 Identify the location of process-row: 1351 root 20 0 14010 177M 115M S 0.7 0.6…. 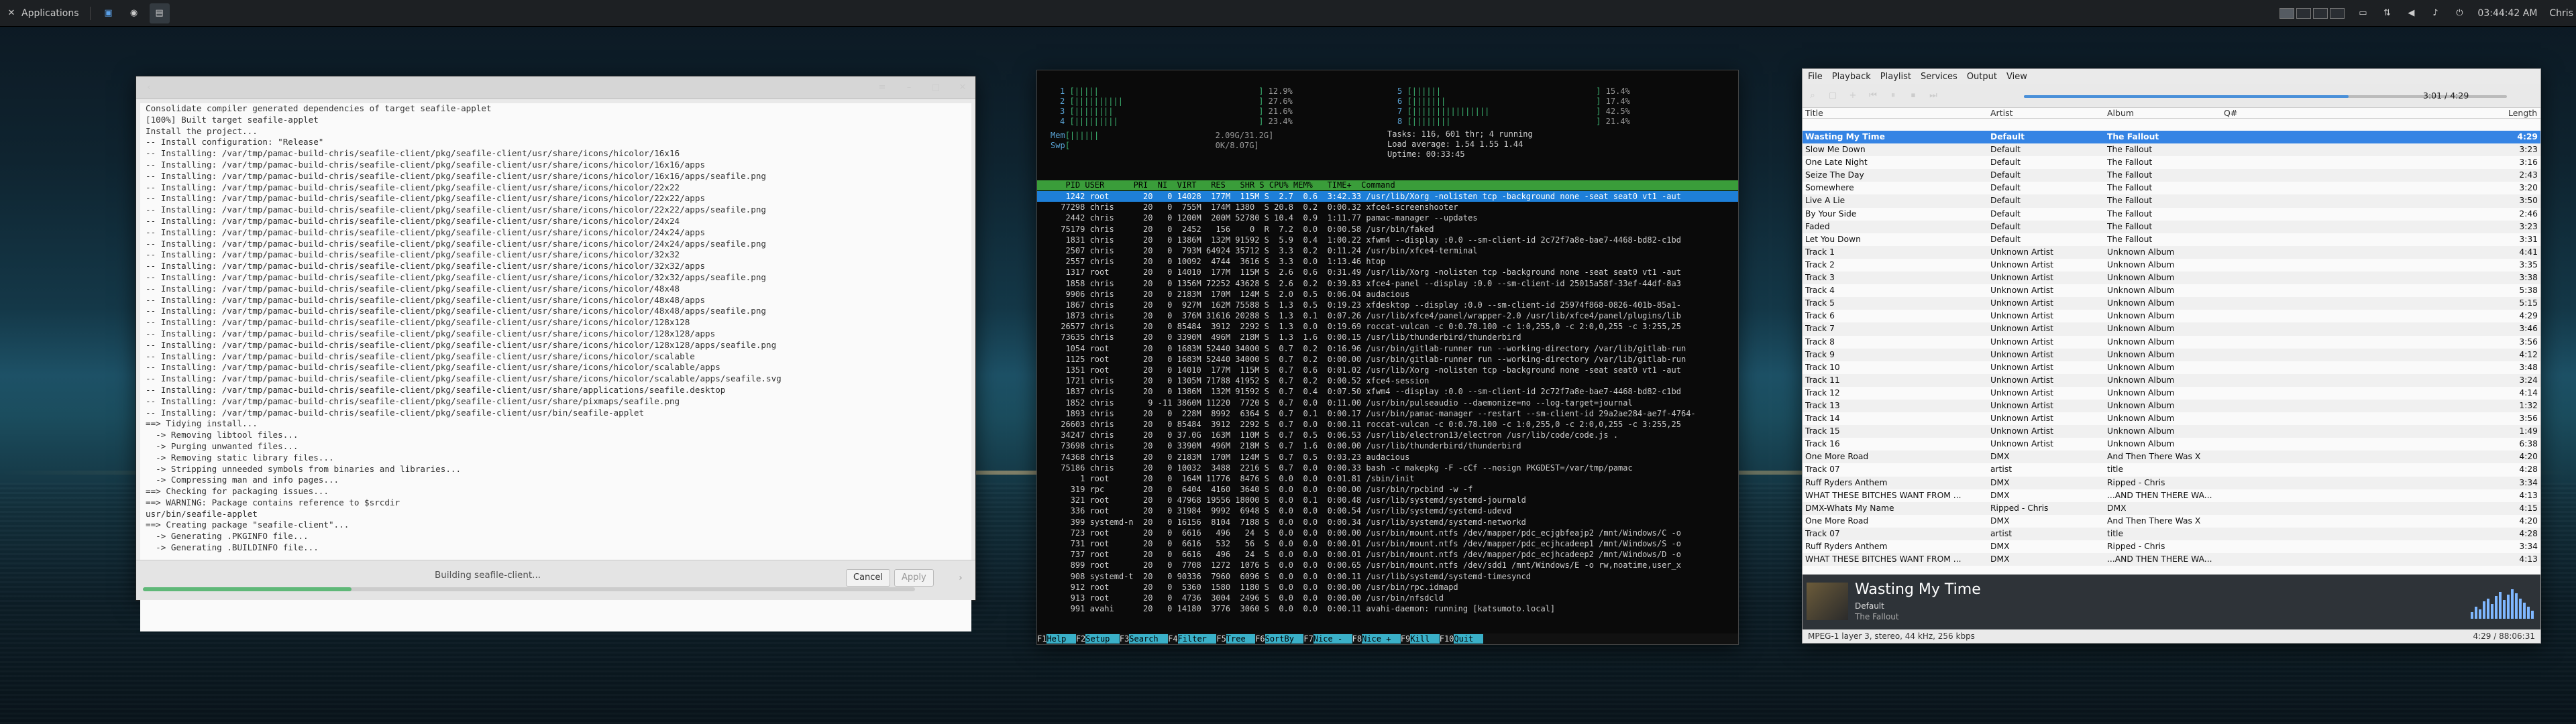
(1387, 370).